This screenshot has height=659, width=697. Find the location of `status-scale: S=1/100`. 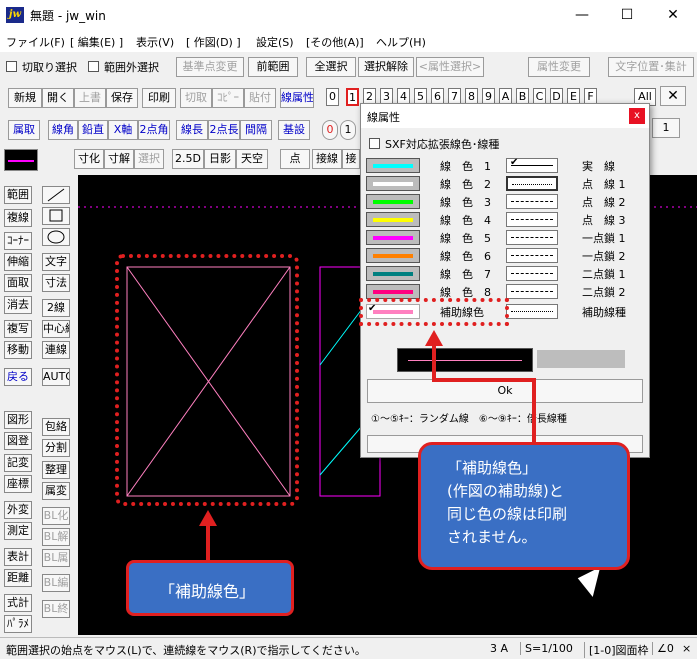

status-scale: S=1/100 is located at coordinates (546, 648).